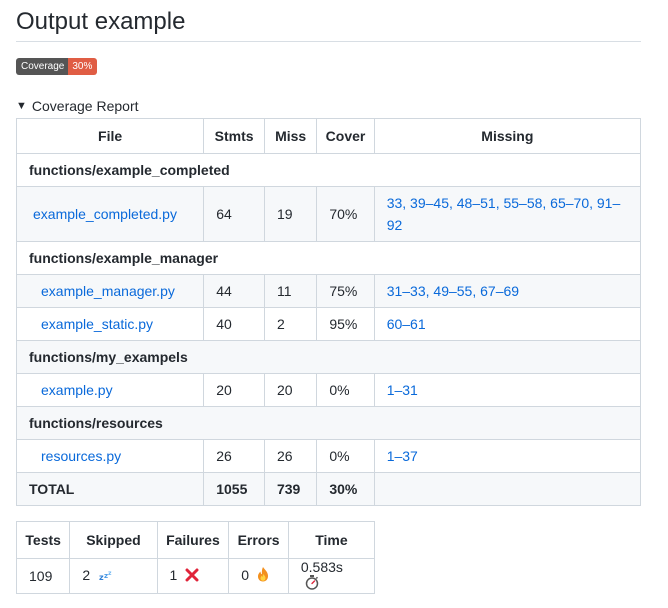 The image size is (668, 608). Describe the element at coordinates (106, 576) in the screenshot. I see `zzz-icon: z z z` at that location.